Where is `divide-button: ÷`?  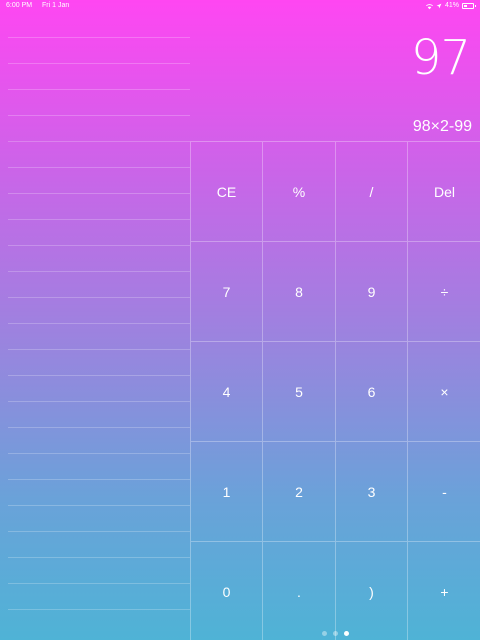
divide-button: ÷ is located at coordinates (444, 292).